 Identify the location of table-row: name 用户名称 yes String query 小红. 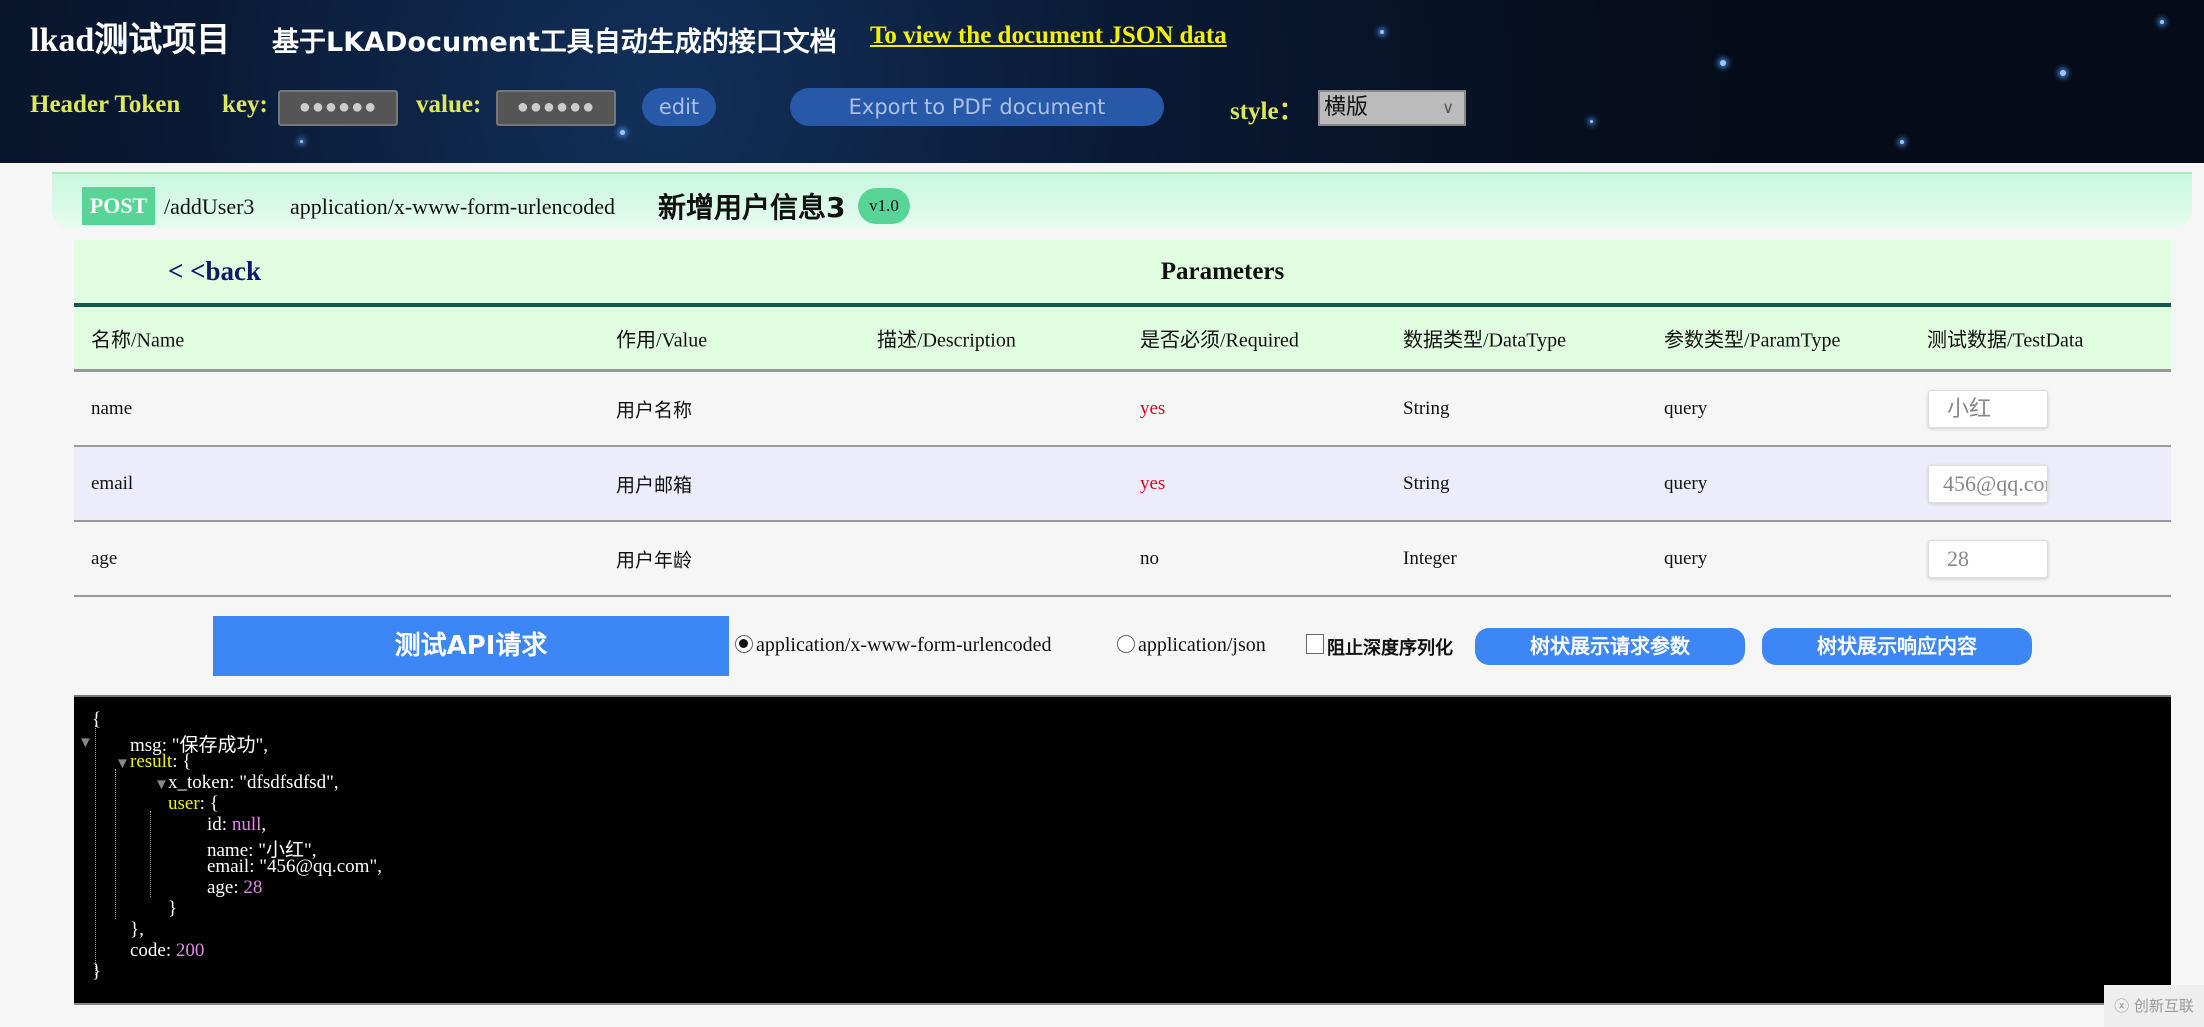
(1122, 409).